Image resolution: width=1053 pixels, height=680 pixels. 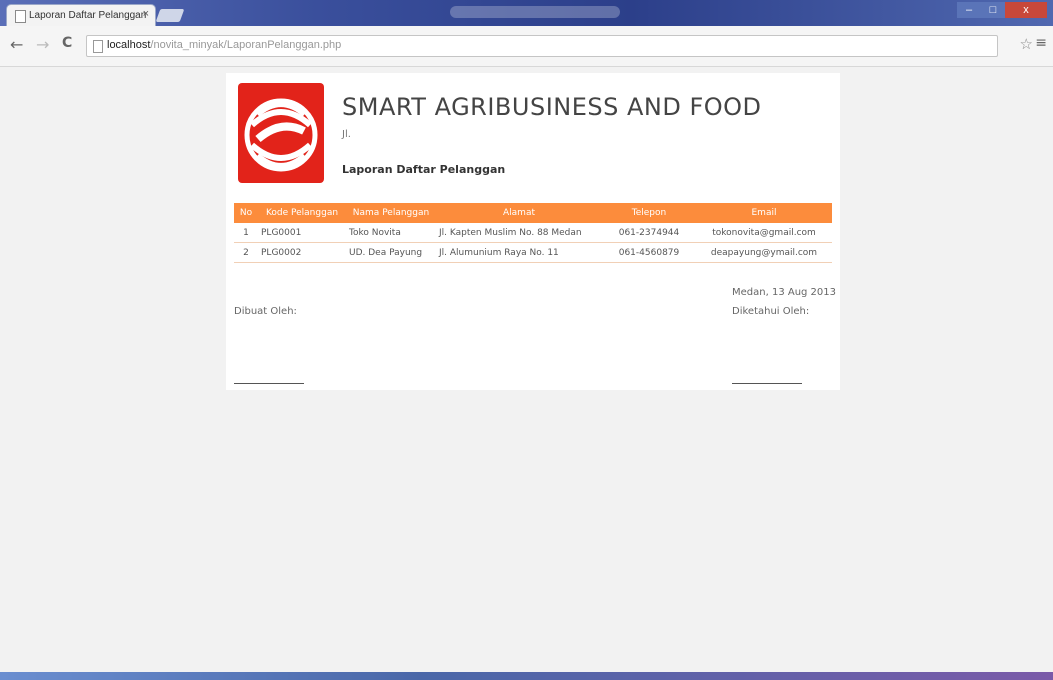 What do you see at coordinates (129, 45) in the screenshot?
I see `url-host: localhost` at bounding box center [129, 45].